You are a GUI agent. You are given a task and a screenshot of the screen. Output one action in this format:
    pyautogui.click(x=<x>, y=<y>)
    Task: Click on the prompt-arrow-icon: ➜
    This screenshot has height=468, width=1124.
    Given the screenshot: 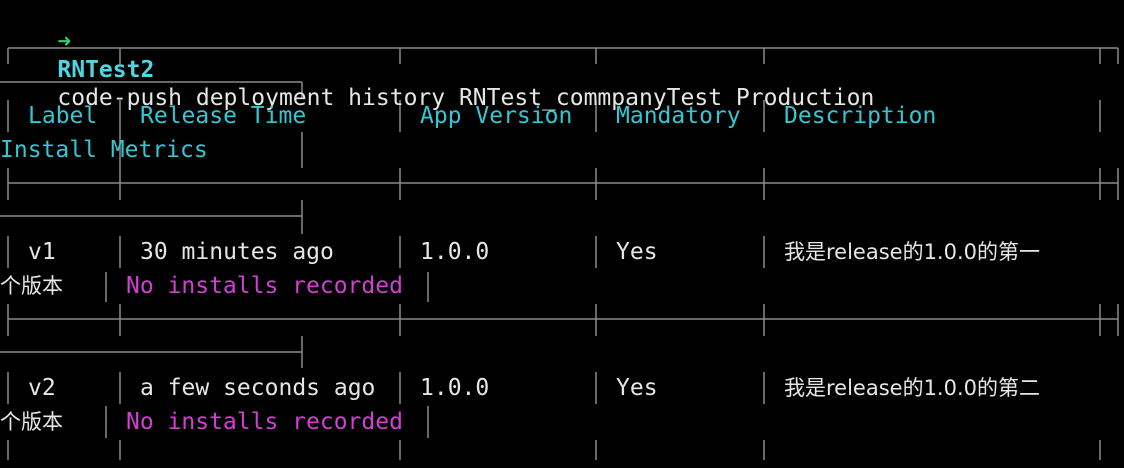 What is the action you would take?
    pyautogui.click(x=64, y=42)
    